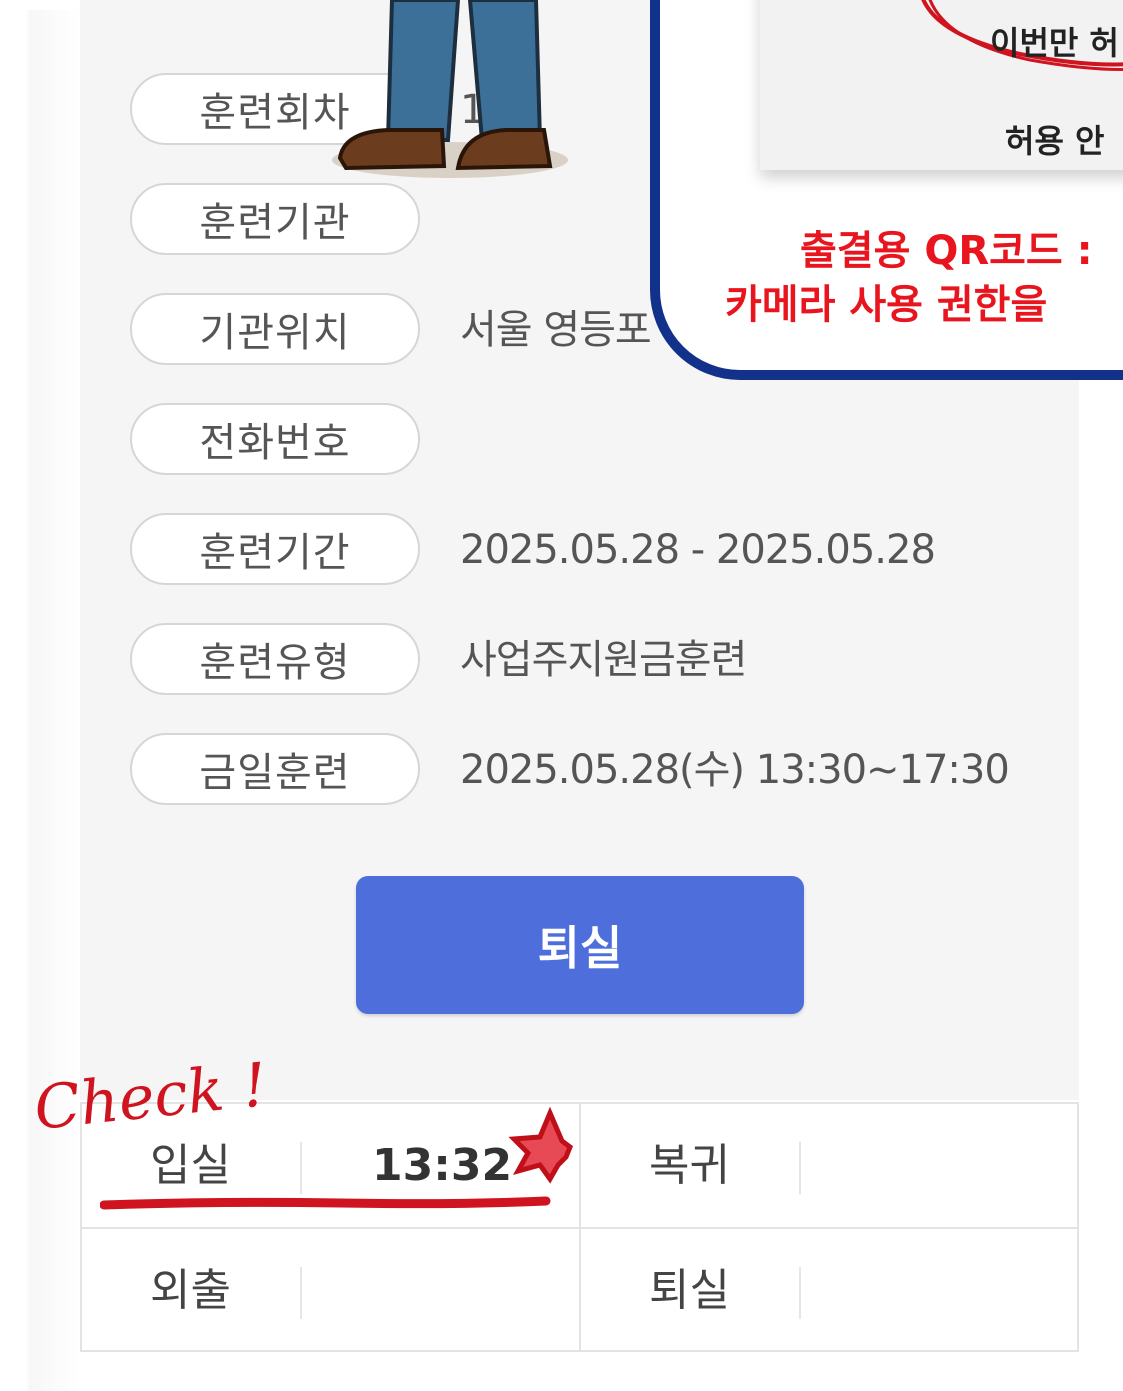 This screenshot has height=1391, width=1123. What do you see at coordinates (325, 1203) in the screenshot?
I see `underline-mark` at bounding box center [325, 1203].